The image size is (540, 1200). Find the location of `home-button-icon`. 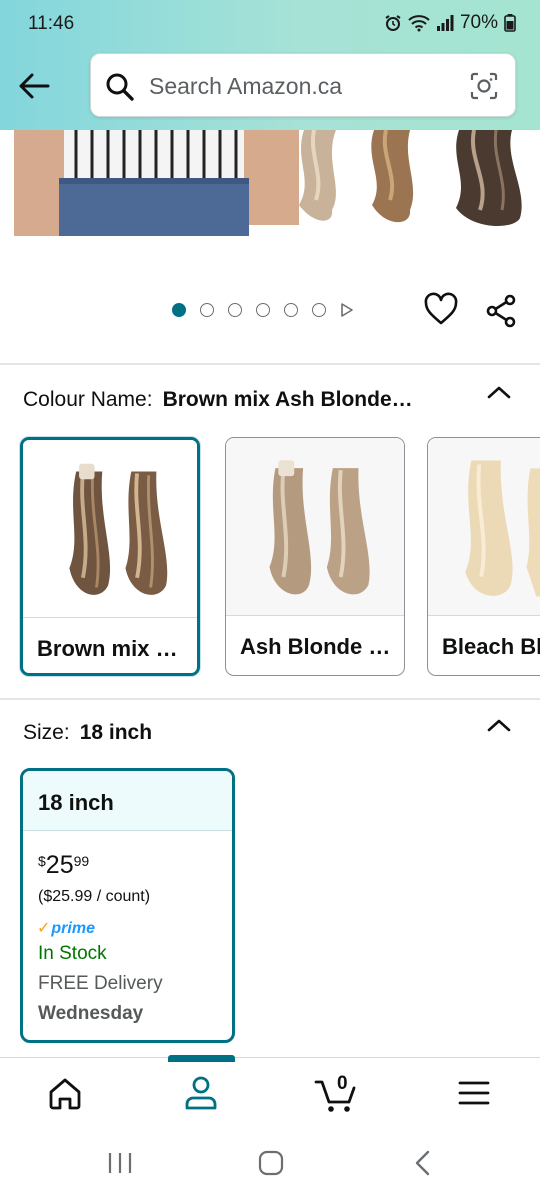

home-button-icon is located at coordinates (271, 1163).